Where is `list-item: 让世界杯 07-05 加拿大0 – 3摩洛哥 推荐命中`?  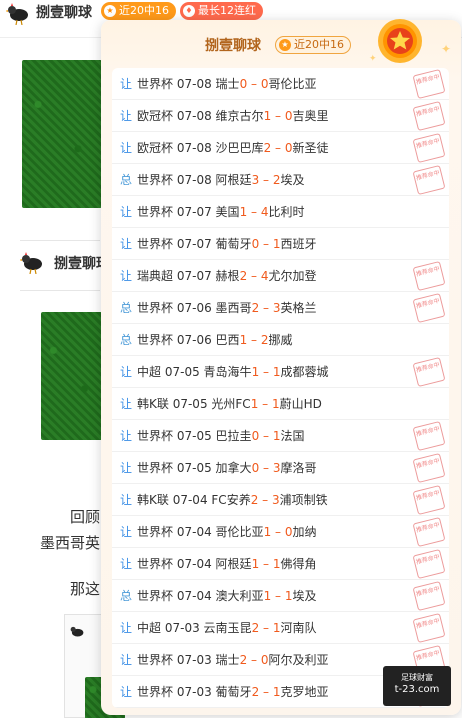 list-item: 让世界杯 07-05 加拿大0 – 3摩洛哥 推荐命中 is located at coordinates (280, 468).